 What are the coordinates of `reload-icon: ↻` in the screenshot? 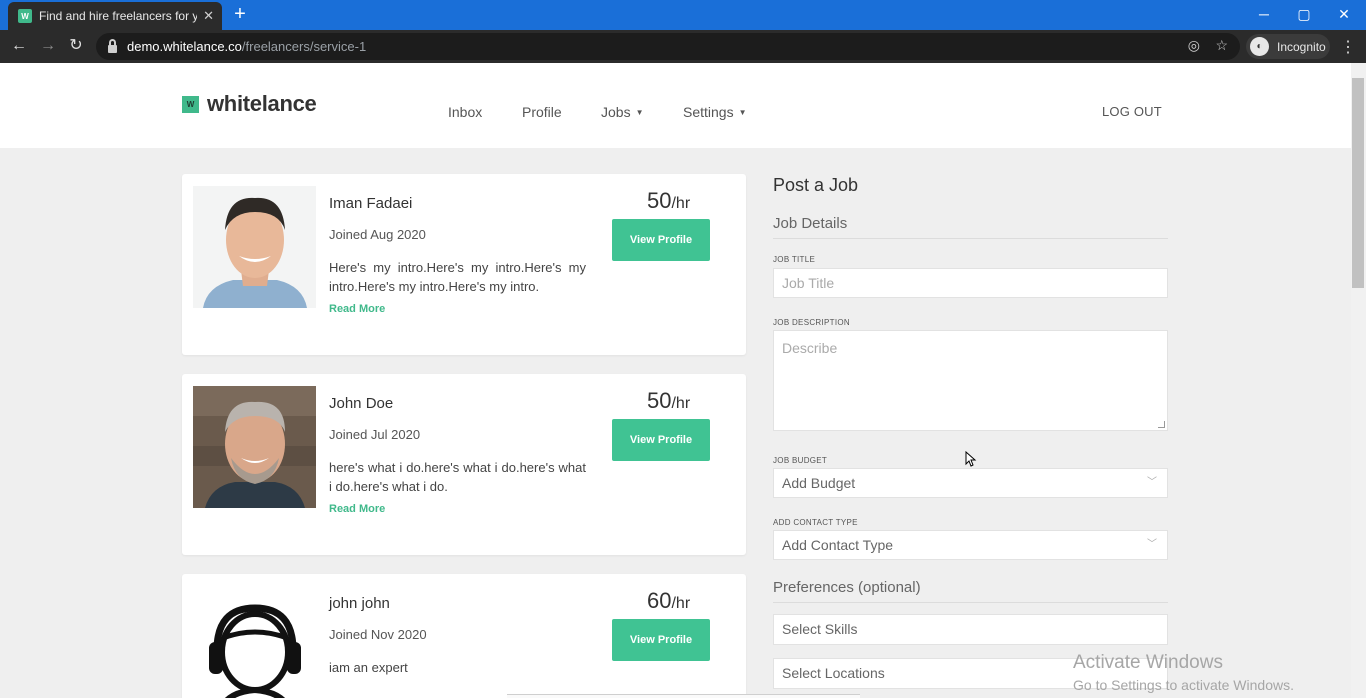 It's located at (76, 47).